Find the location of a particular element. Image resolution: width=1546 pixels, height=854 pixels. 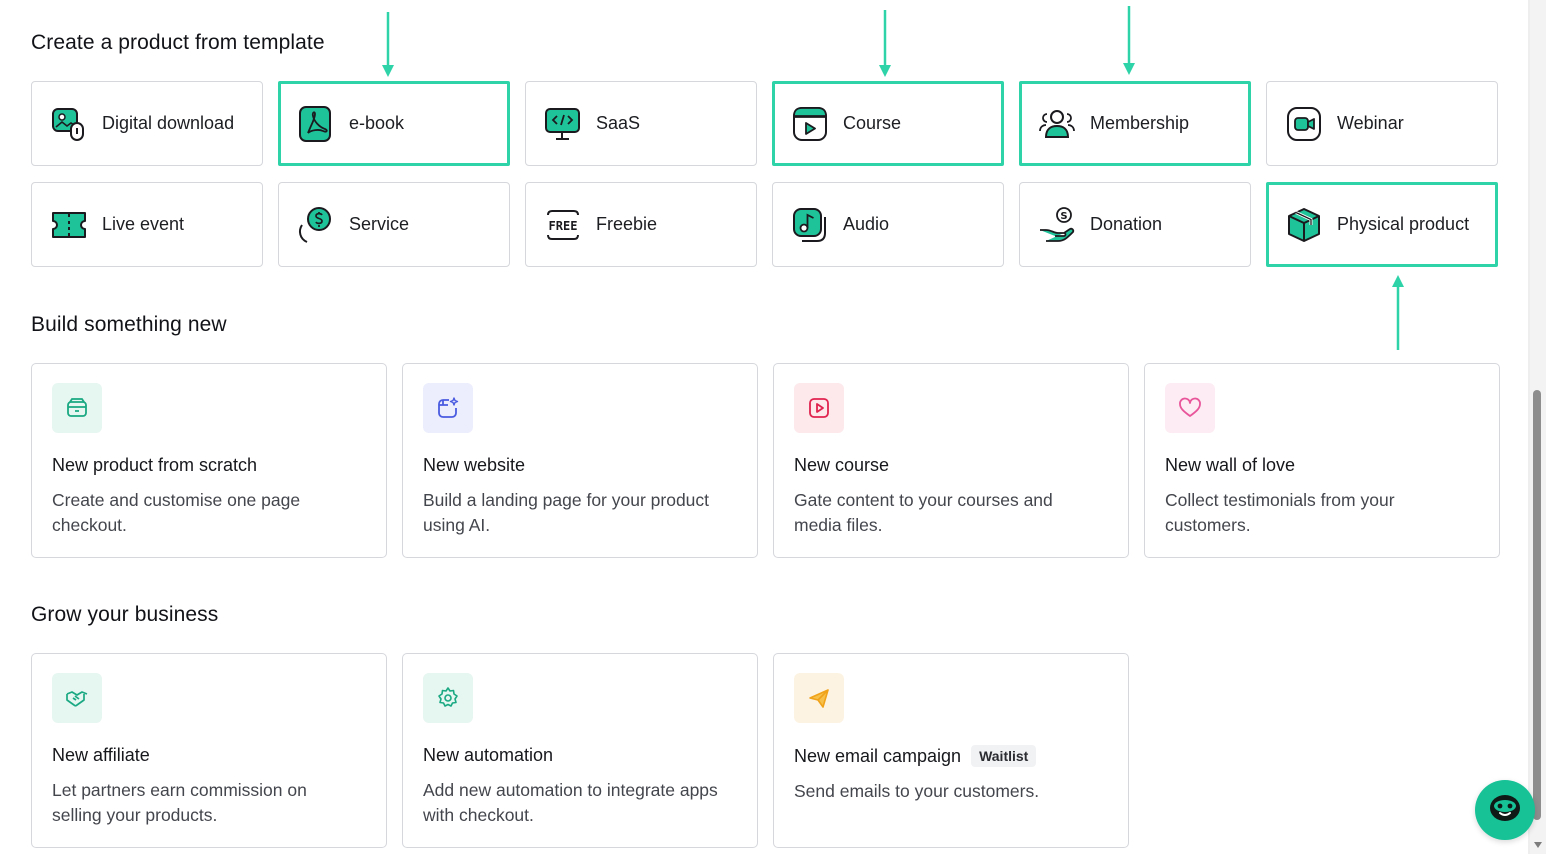

template-label: Service is located at coordinates (379, 224).